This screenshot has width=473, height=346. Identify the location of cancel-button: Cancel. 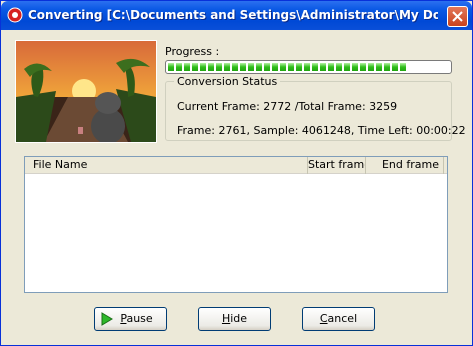
(338, 319).